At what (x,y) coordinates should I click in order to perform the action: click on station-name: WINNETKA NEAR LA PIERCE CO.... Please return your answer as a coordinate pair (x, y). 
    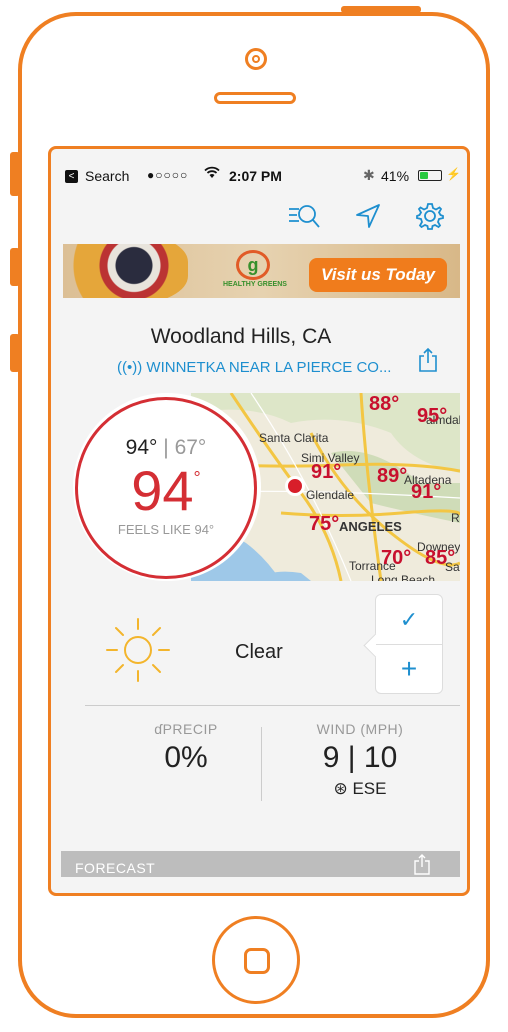
    Looking at the image, I should click on (269, 367).